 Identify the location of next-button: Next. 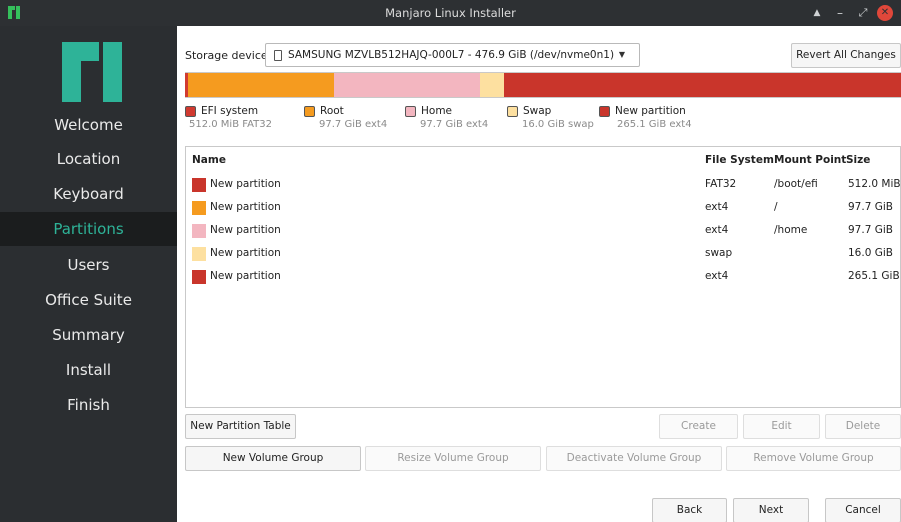
(771, 510).